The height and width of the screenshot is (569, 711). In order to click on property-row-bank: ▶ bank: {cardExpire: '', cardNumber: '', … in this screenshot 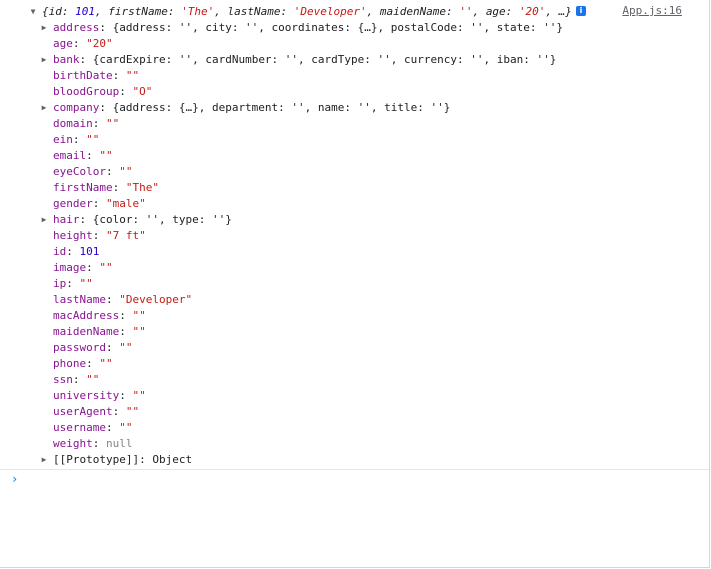, I will do `click(299, 60)`.